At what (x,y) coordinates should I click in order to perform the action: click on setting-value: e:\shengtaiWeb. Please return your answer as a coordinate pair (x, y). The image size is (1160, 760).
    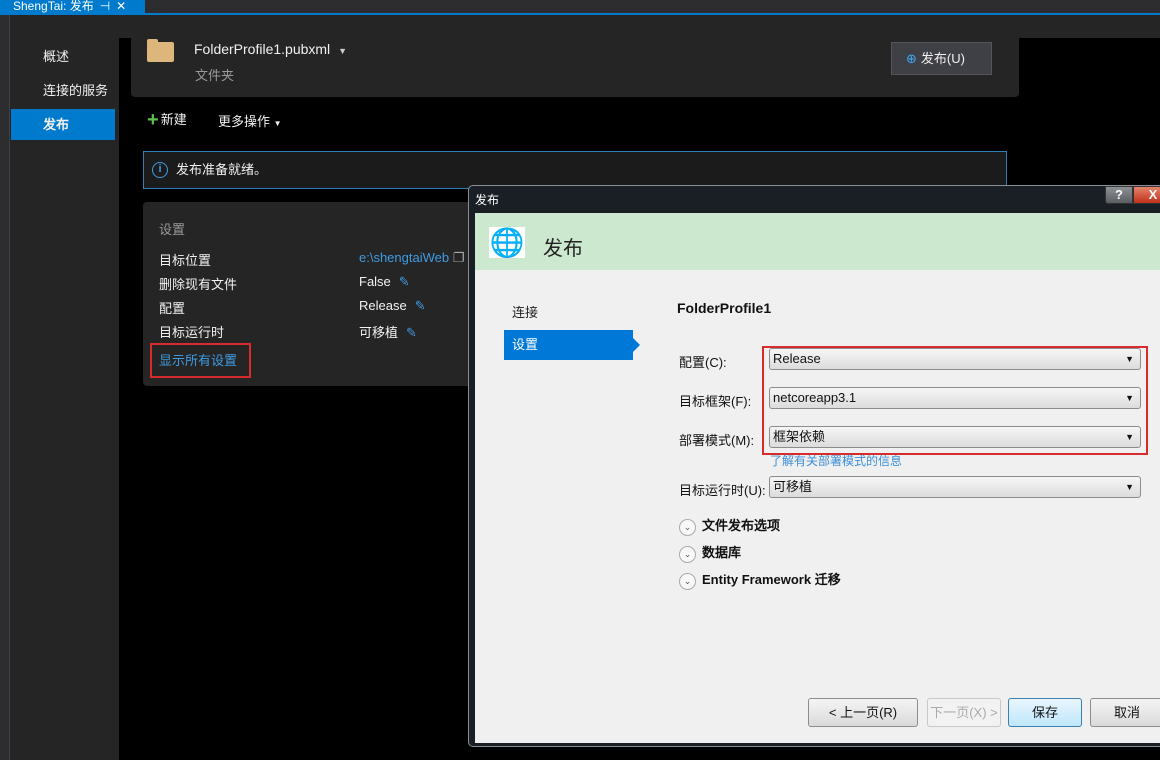
    Looking at the image, I should click on (404, 257).